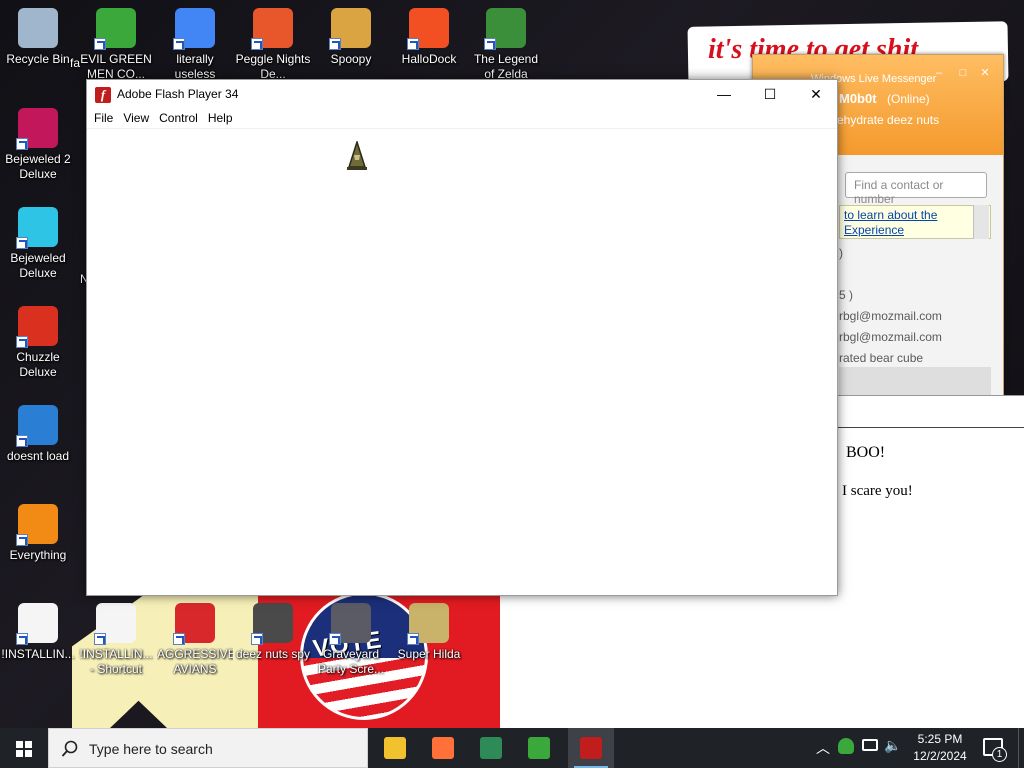 The width and height of the screenshot is (1024, 768). I want to click on info-link-1: to learn about the, so click(890, 215).